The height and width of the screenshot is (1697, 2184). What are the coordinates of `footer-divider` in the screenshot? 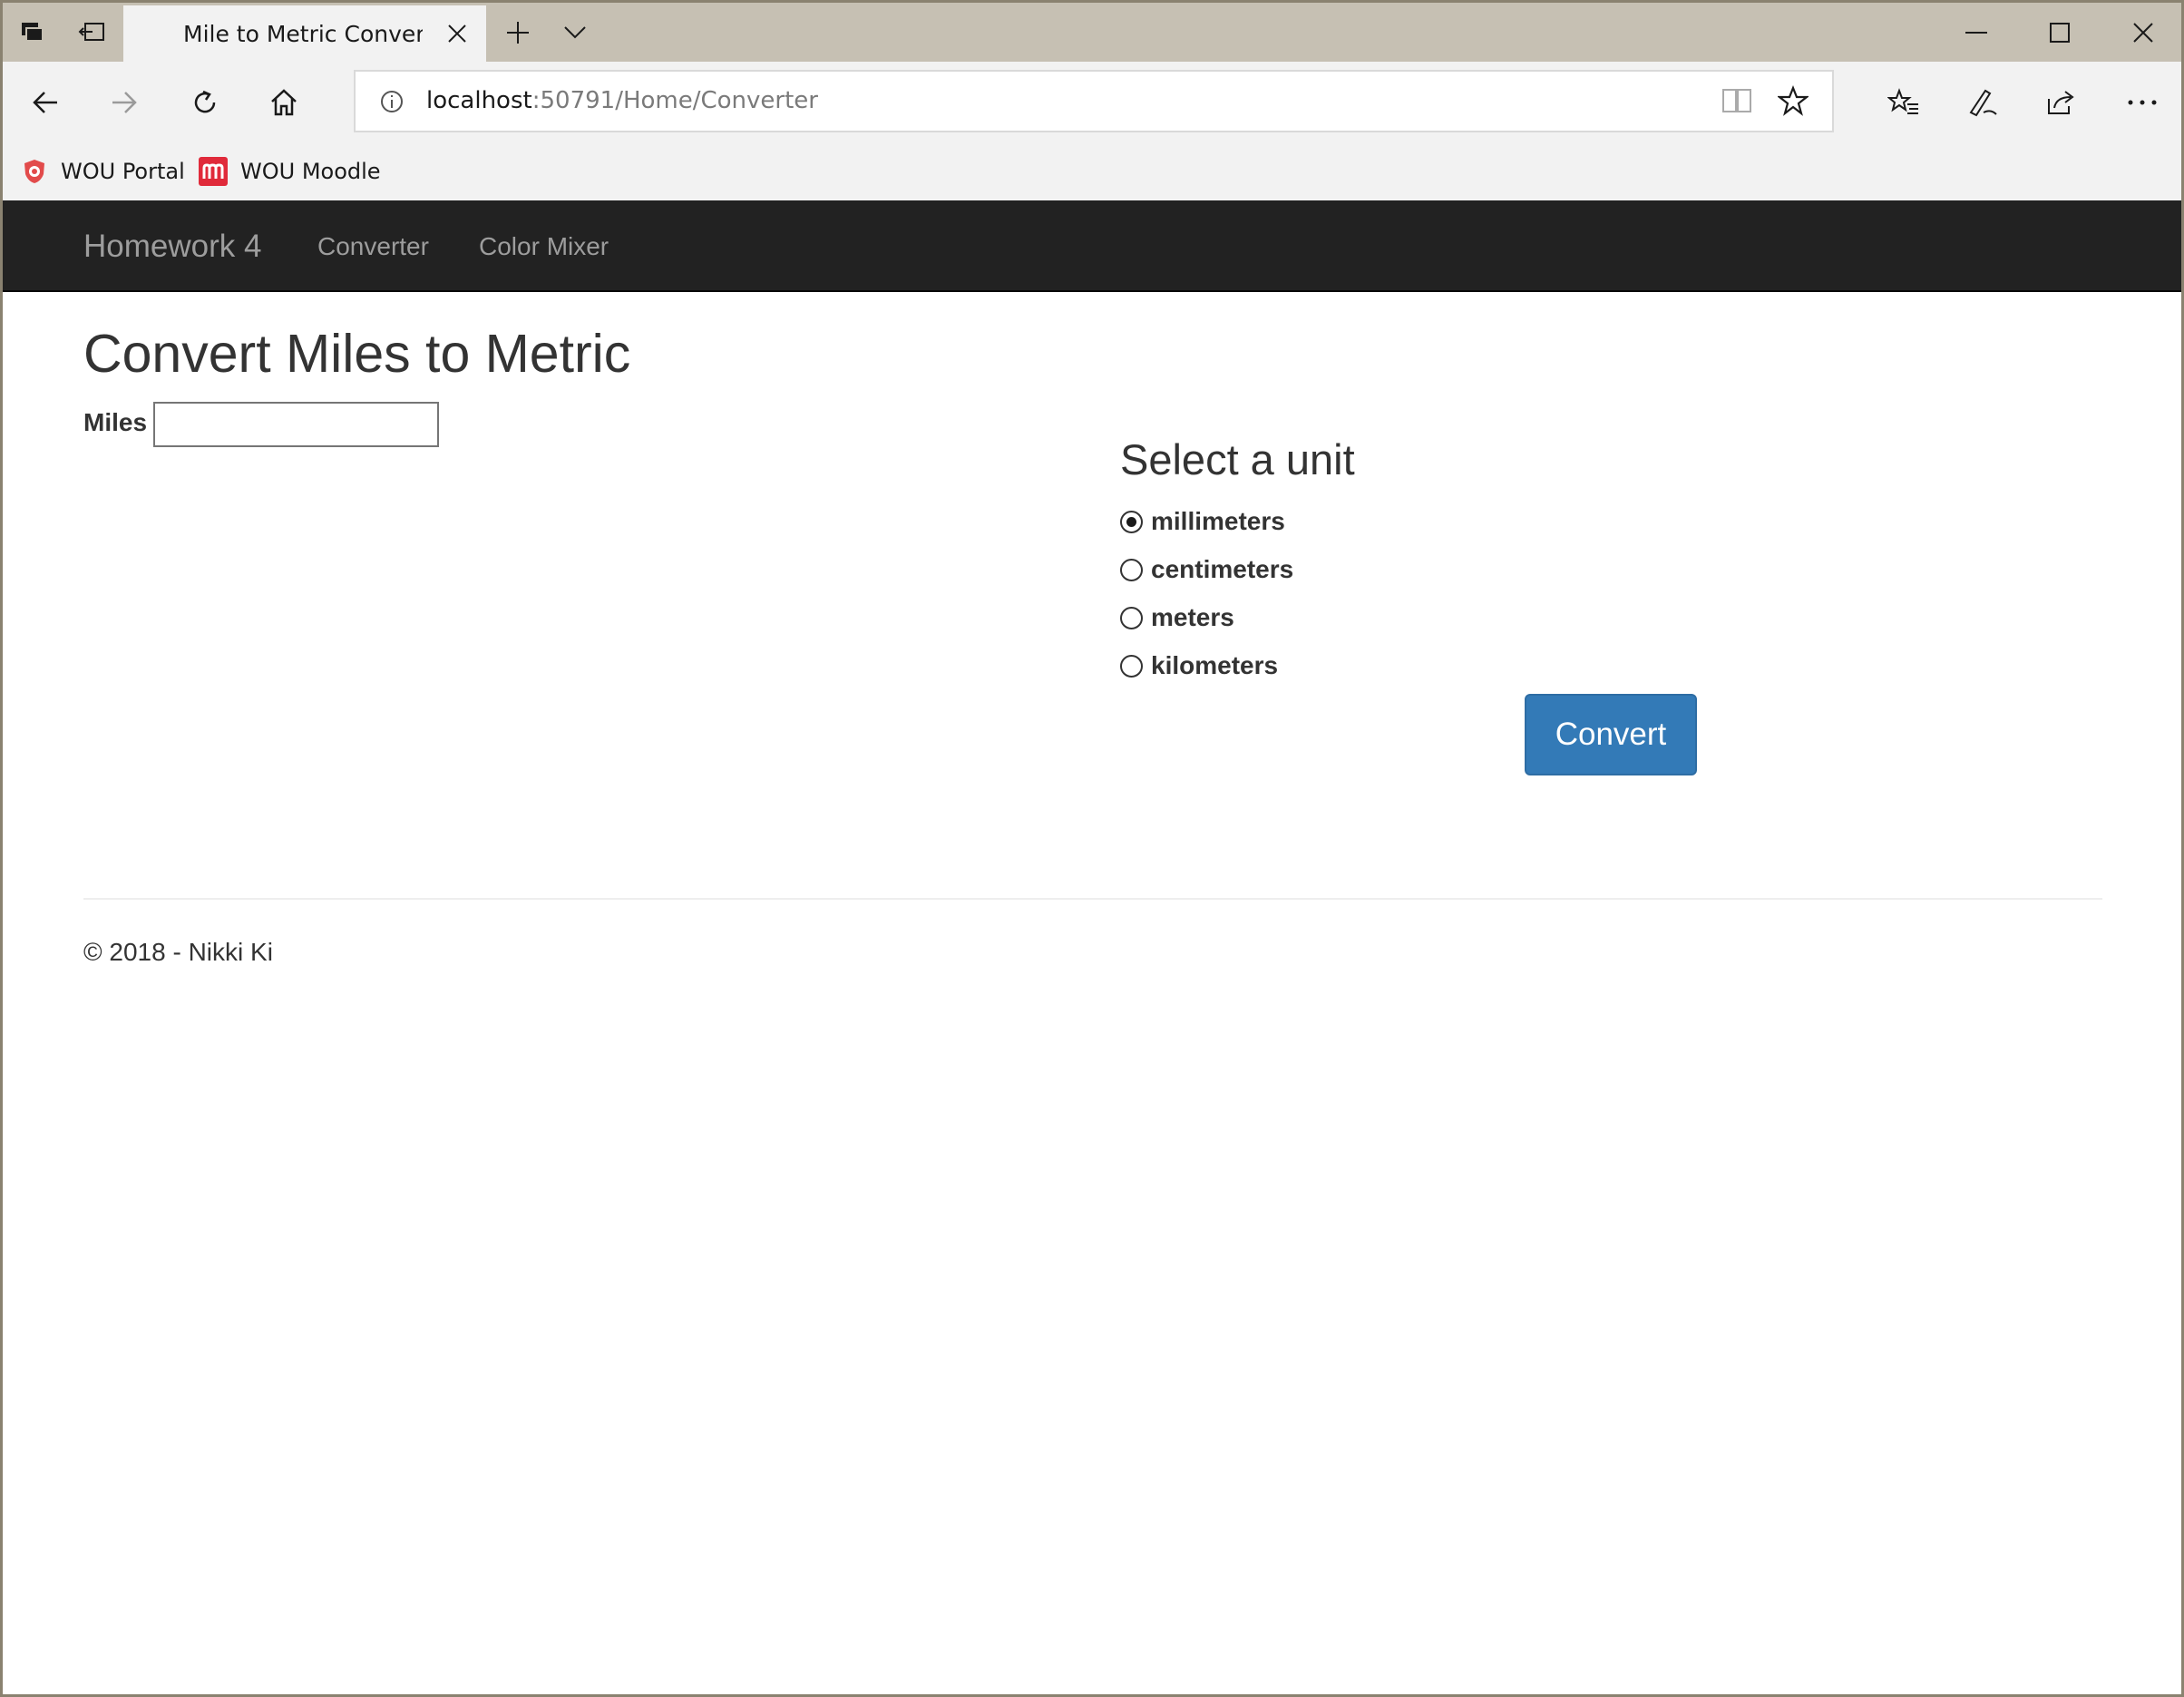 It's located at (1092, 899).